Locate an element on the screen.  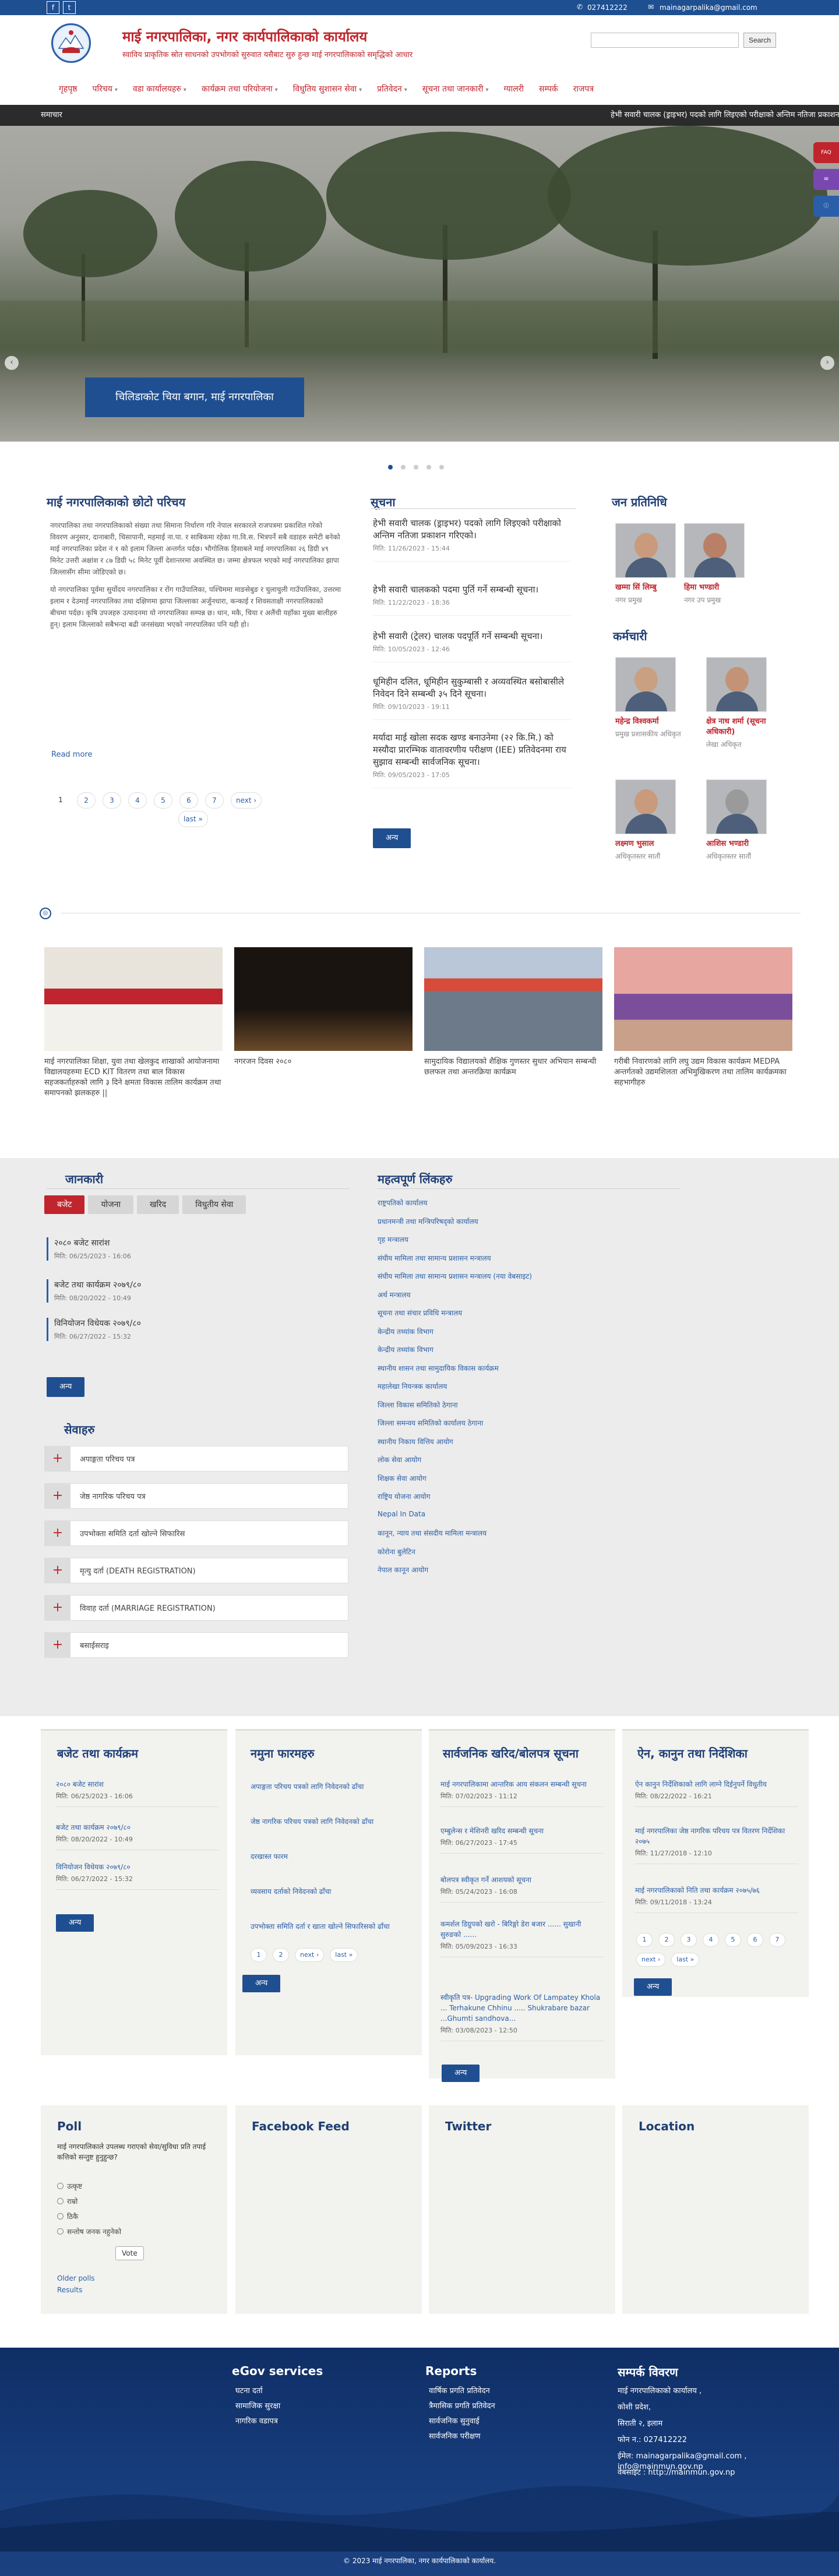
poll-option: सन्तोष जनक नहुनेको is located at coordinates (89, 2231).